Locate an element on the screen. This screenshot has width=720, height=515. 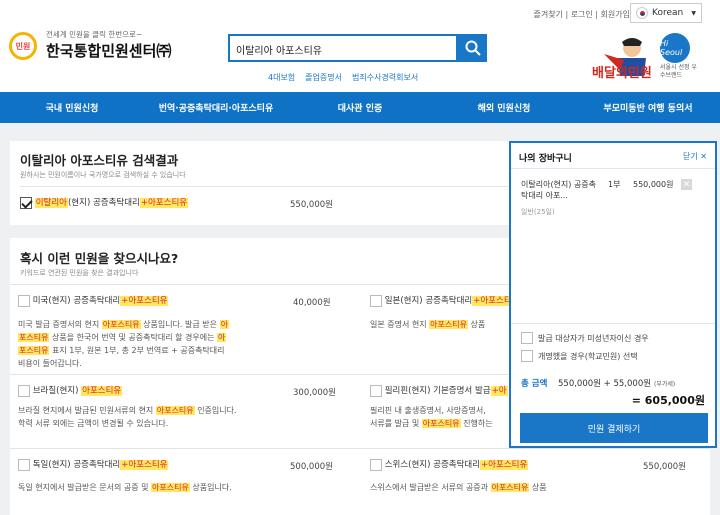
language-select: Korean ▼ is located at coordinates (666, 13).